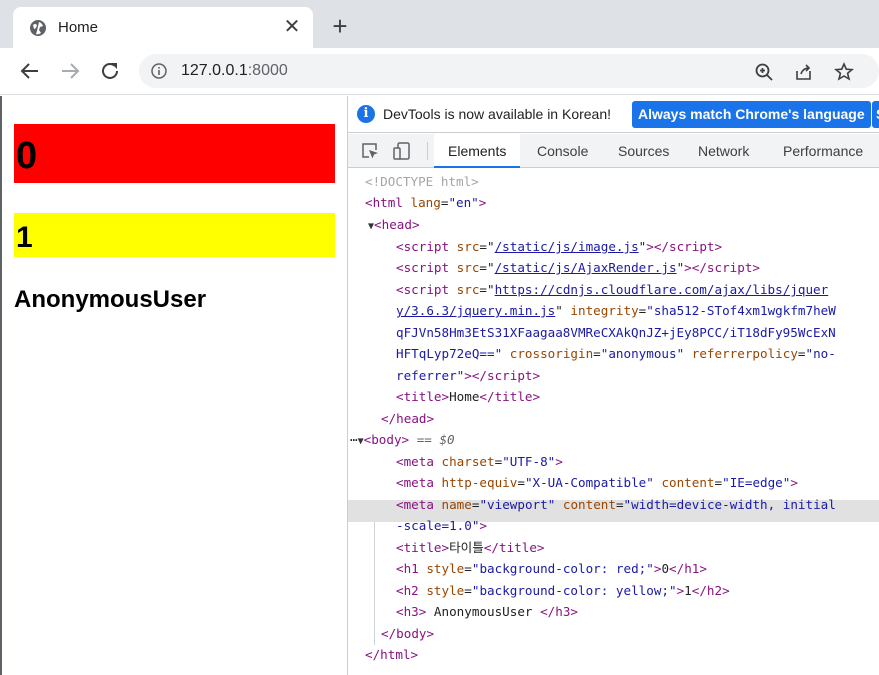 This screenshot has width=879, height=675. Describe the element at coordinates (174, 235) in the screenshot. I see `heading-h2-yellow: 1` at that location.